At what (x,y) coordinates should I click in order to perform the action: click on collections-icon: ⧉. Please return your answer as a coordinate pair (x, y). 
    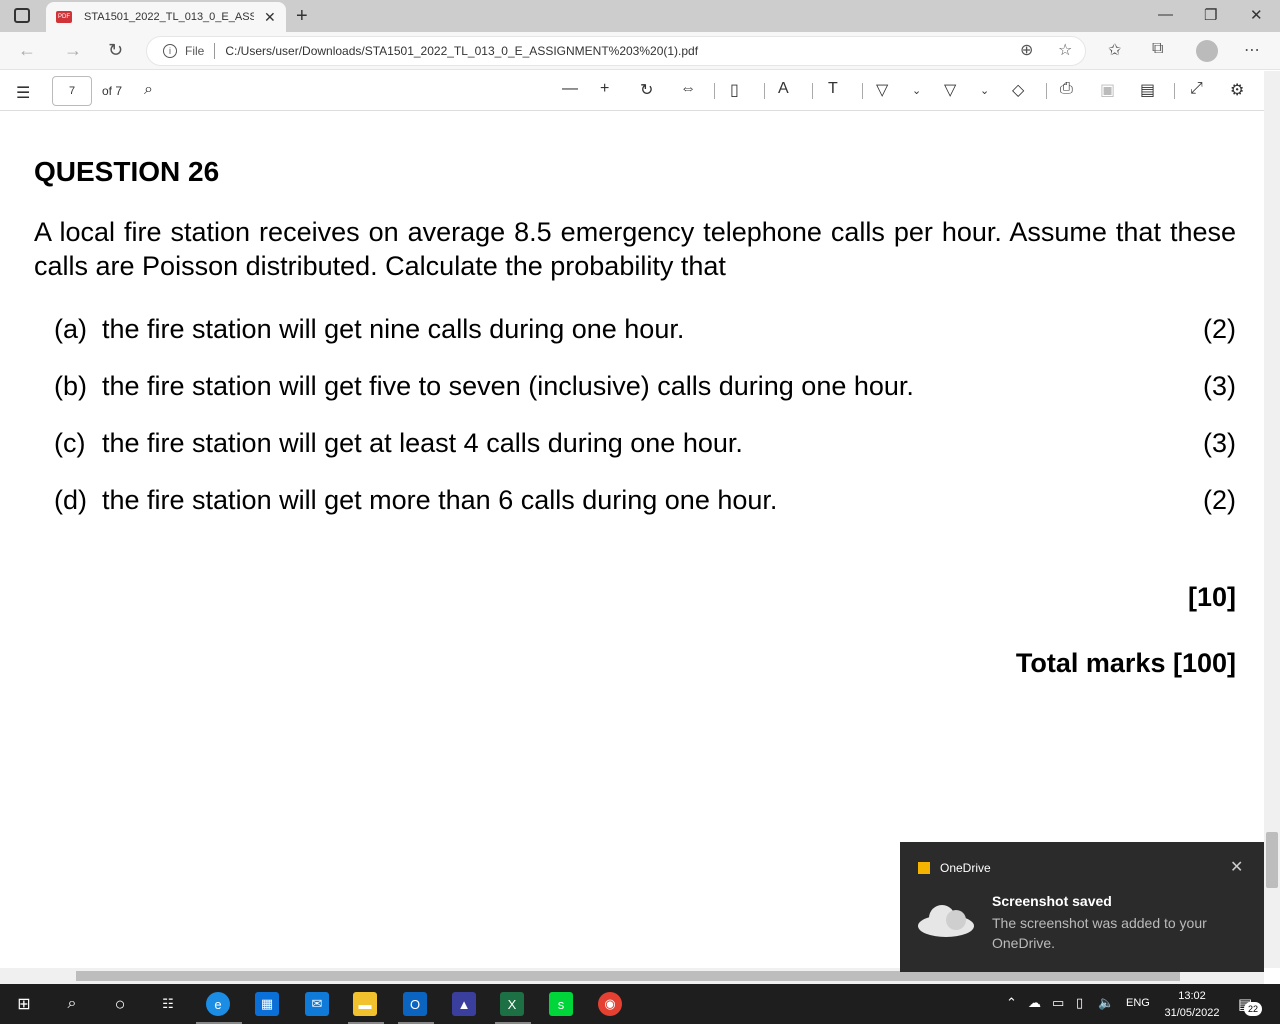
    Looking at the image, I should click on (1157, 49).